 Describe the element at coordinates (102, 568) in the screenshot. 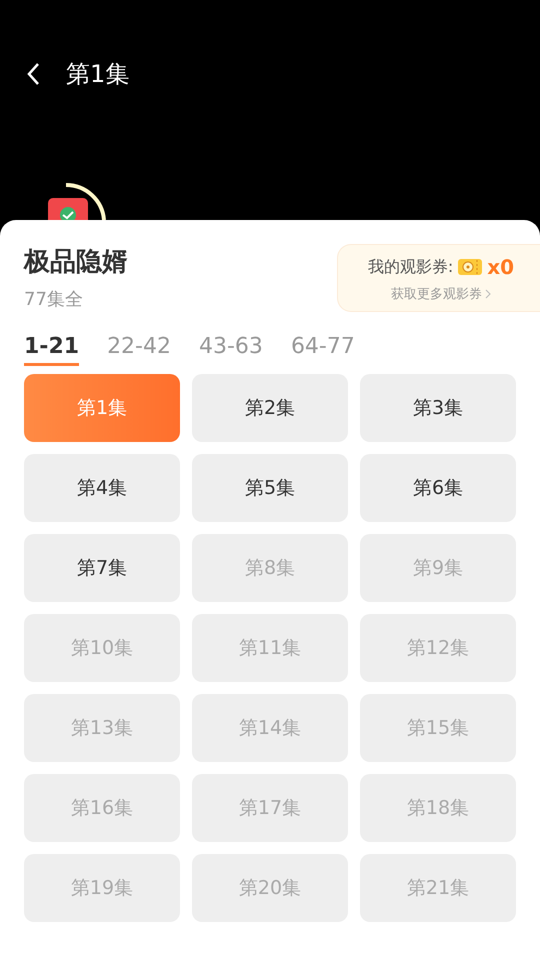

I see `episode-button: 第7集` at that location.